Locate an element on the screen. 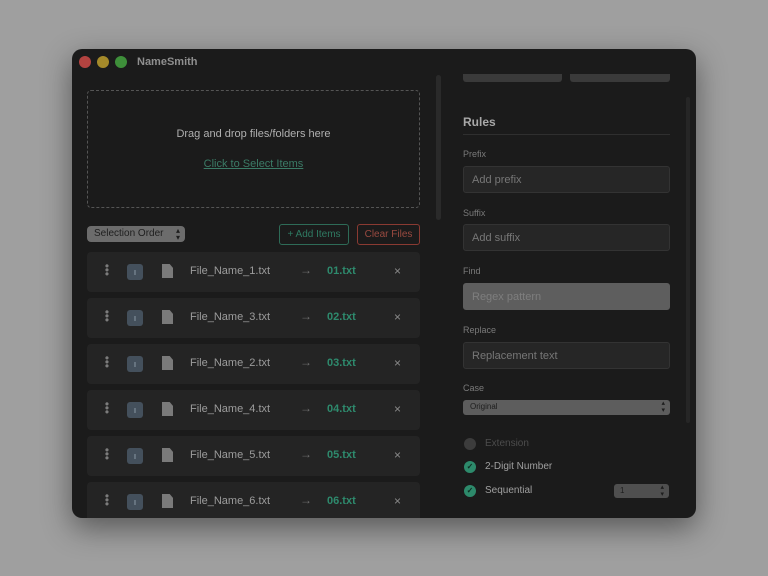 The image size is (768, 576). original-name: File_Name_3.txt is located at coordinates (230, 317).